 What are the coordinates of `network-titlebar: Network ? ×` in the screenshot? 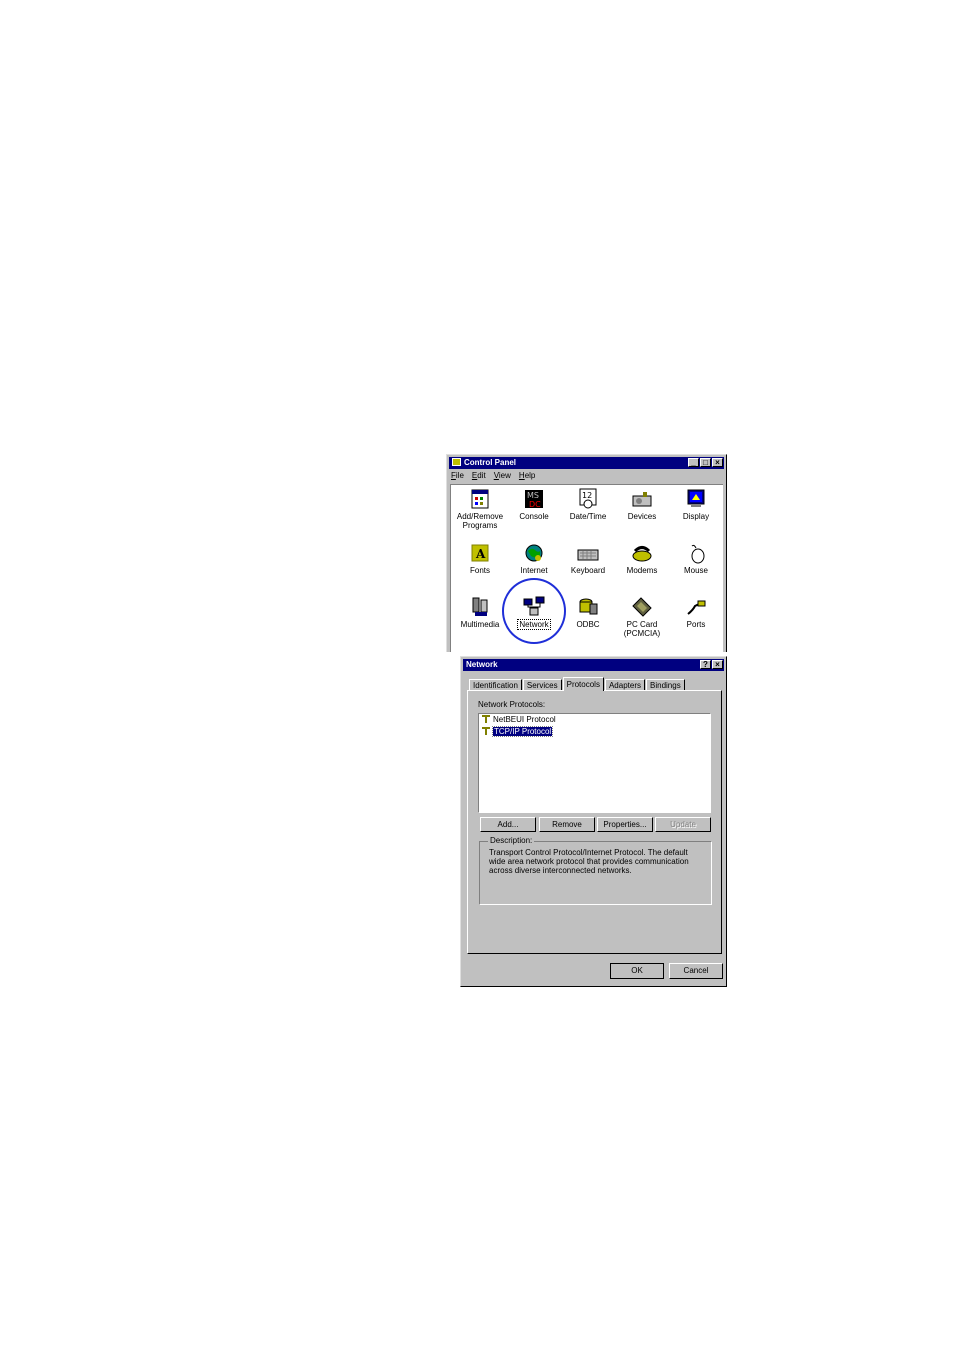 It's located at (593, 665).